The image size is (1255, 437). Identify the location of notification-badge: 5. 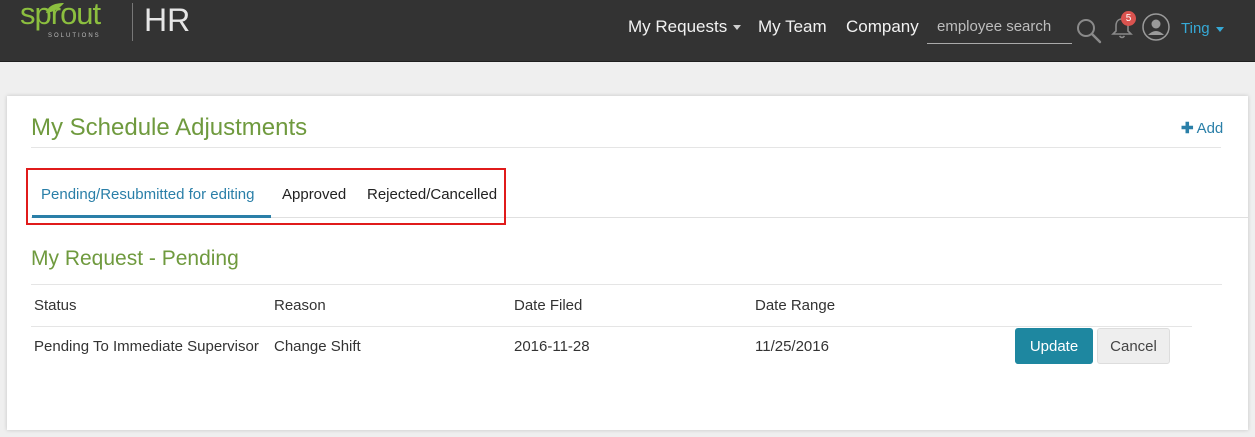
(1128, 18).